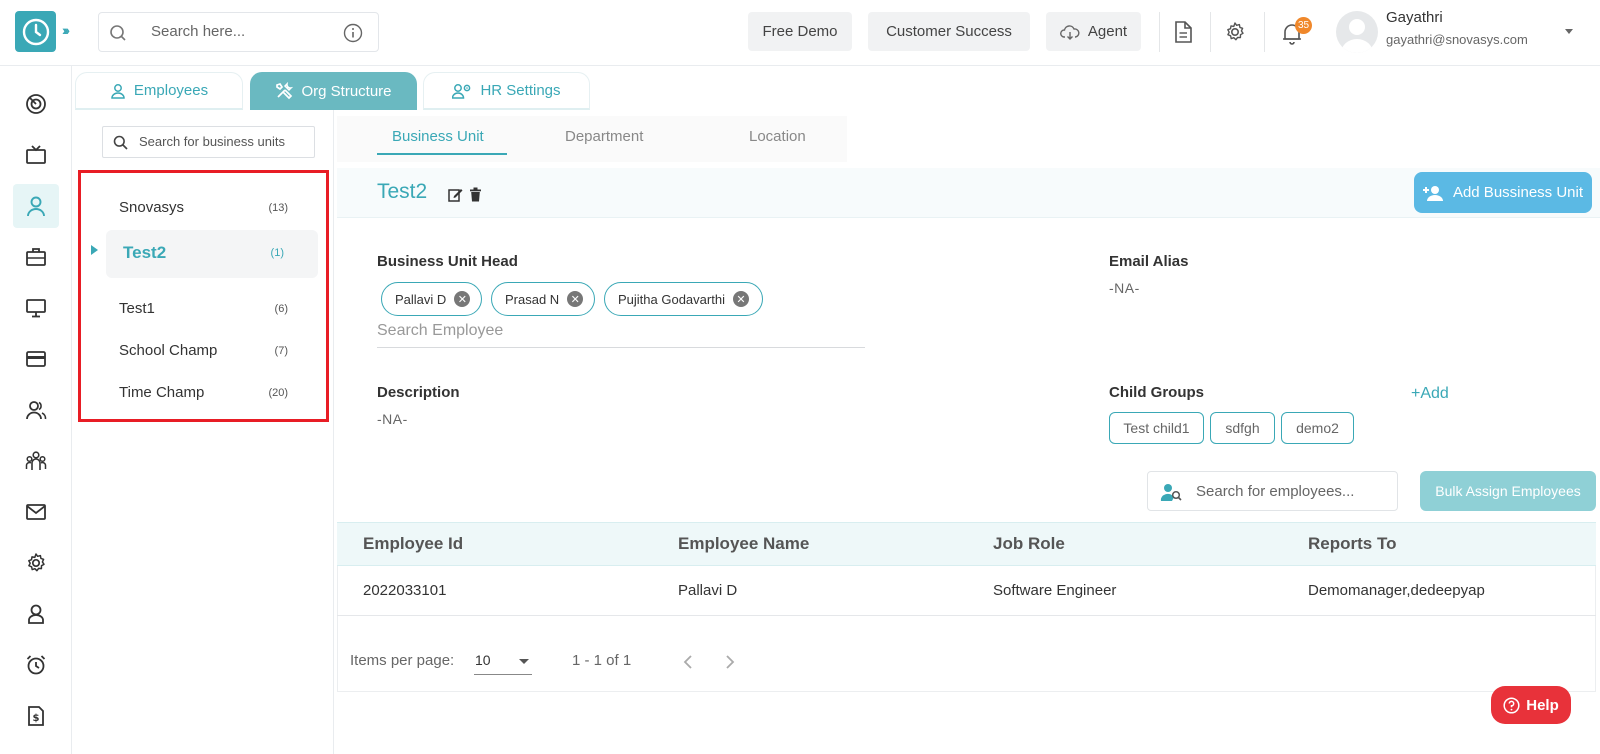 This screenshot has height=754, width=1600. What do you see at coordinates (475, 194) in the screenshot?
I see `trash-icon` at bounding box center [475, 194].